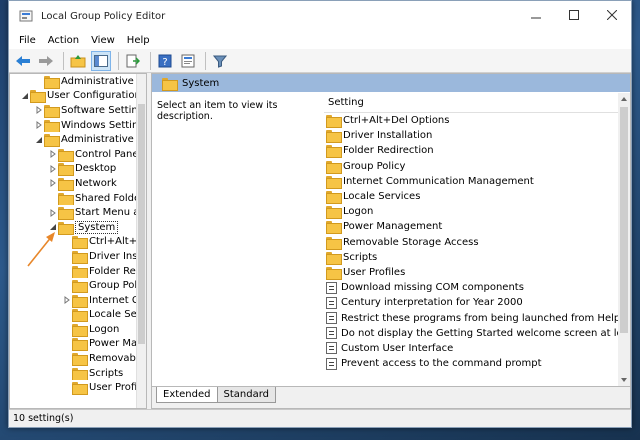 This screenshot has width=640, height=440. I want to click on list-scroll-thumb, so click(624, 220).